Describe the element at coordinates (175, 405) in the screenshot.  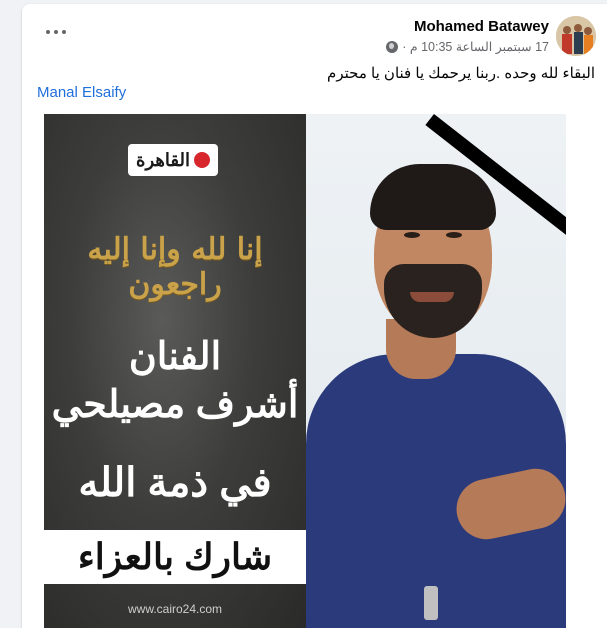
I see `artist-name: أشرف مصيلحي` at that location.